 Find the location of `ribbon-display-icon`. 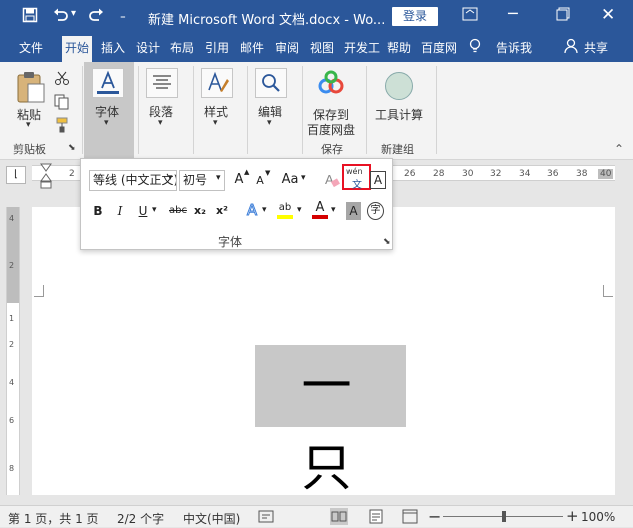

ribbon-display-icon is located at coordinates (470, 16).